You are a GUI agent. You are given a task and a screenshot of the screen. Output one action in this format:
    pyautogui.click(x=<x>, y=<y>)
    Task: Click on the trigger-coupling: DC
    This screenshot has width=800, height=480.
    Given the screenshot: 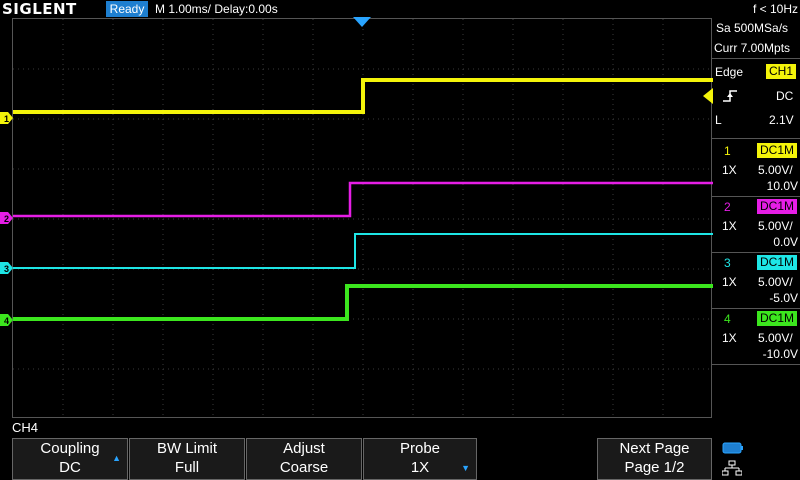 What is the action you would take?
    pyautogui.click(x=785, y=96)
    